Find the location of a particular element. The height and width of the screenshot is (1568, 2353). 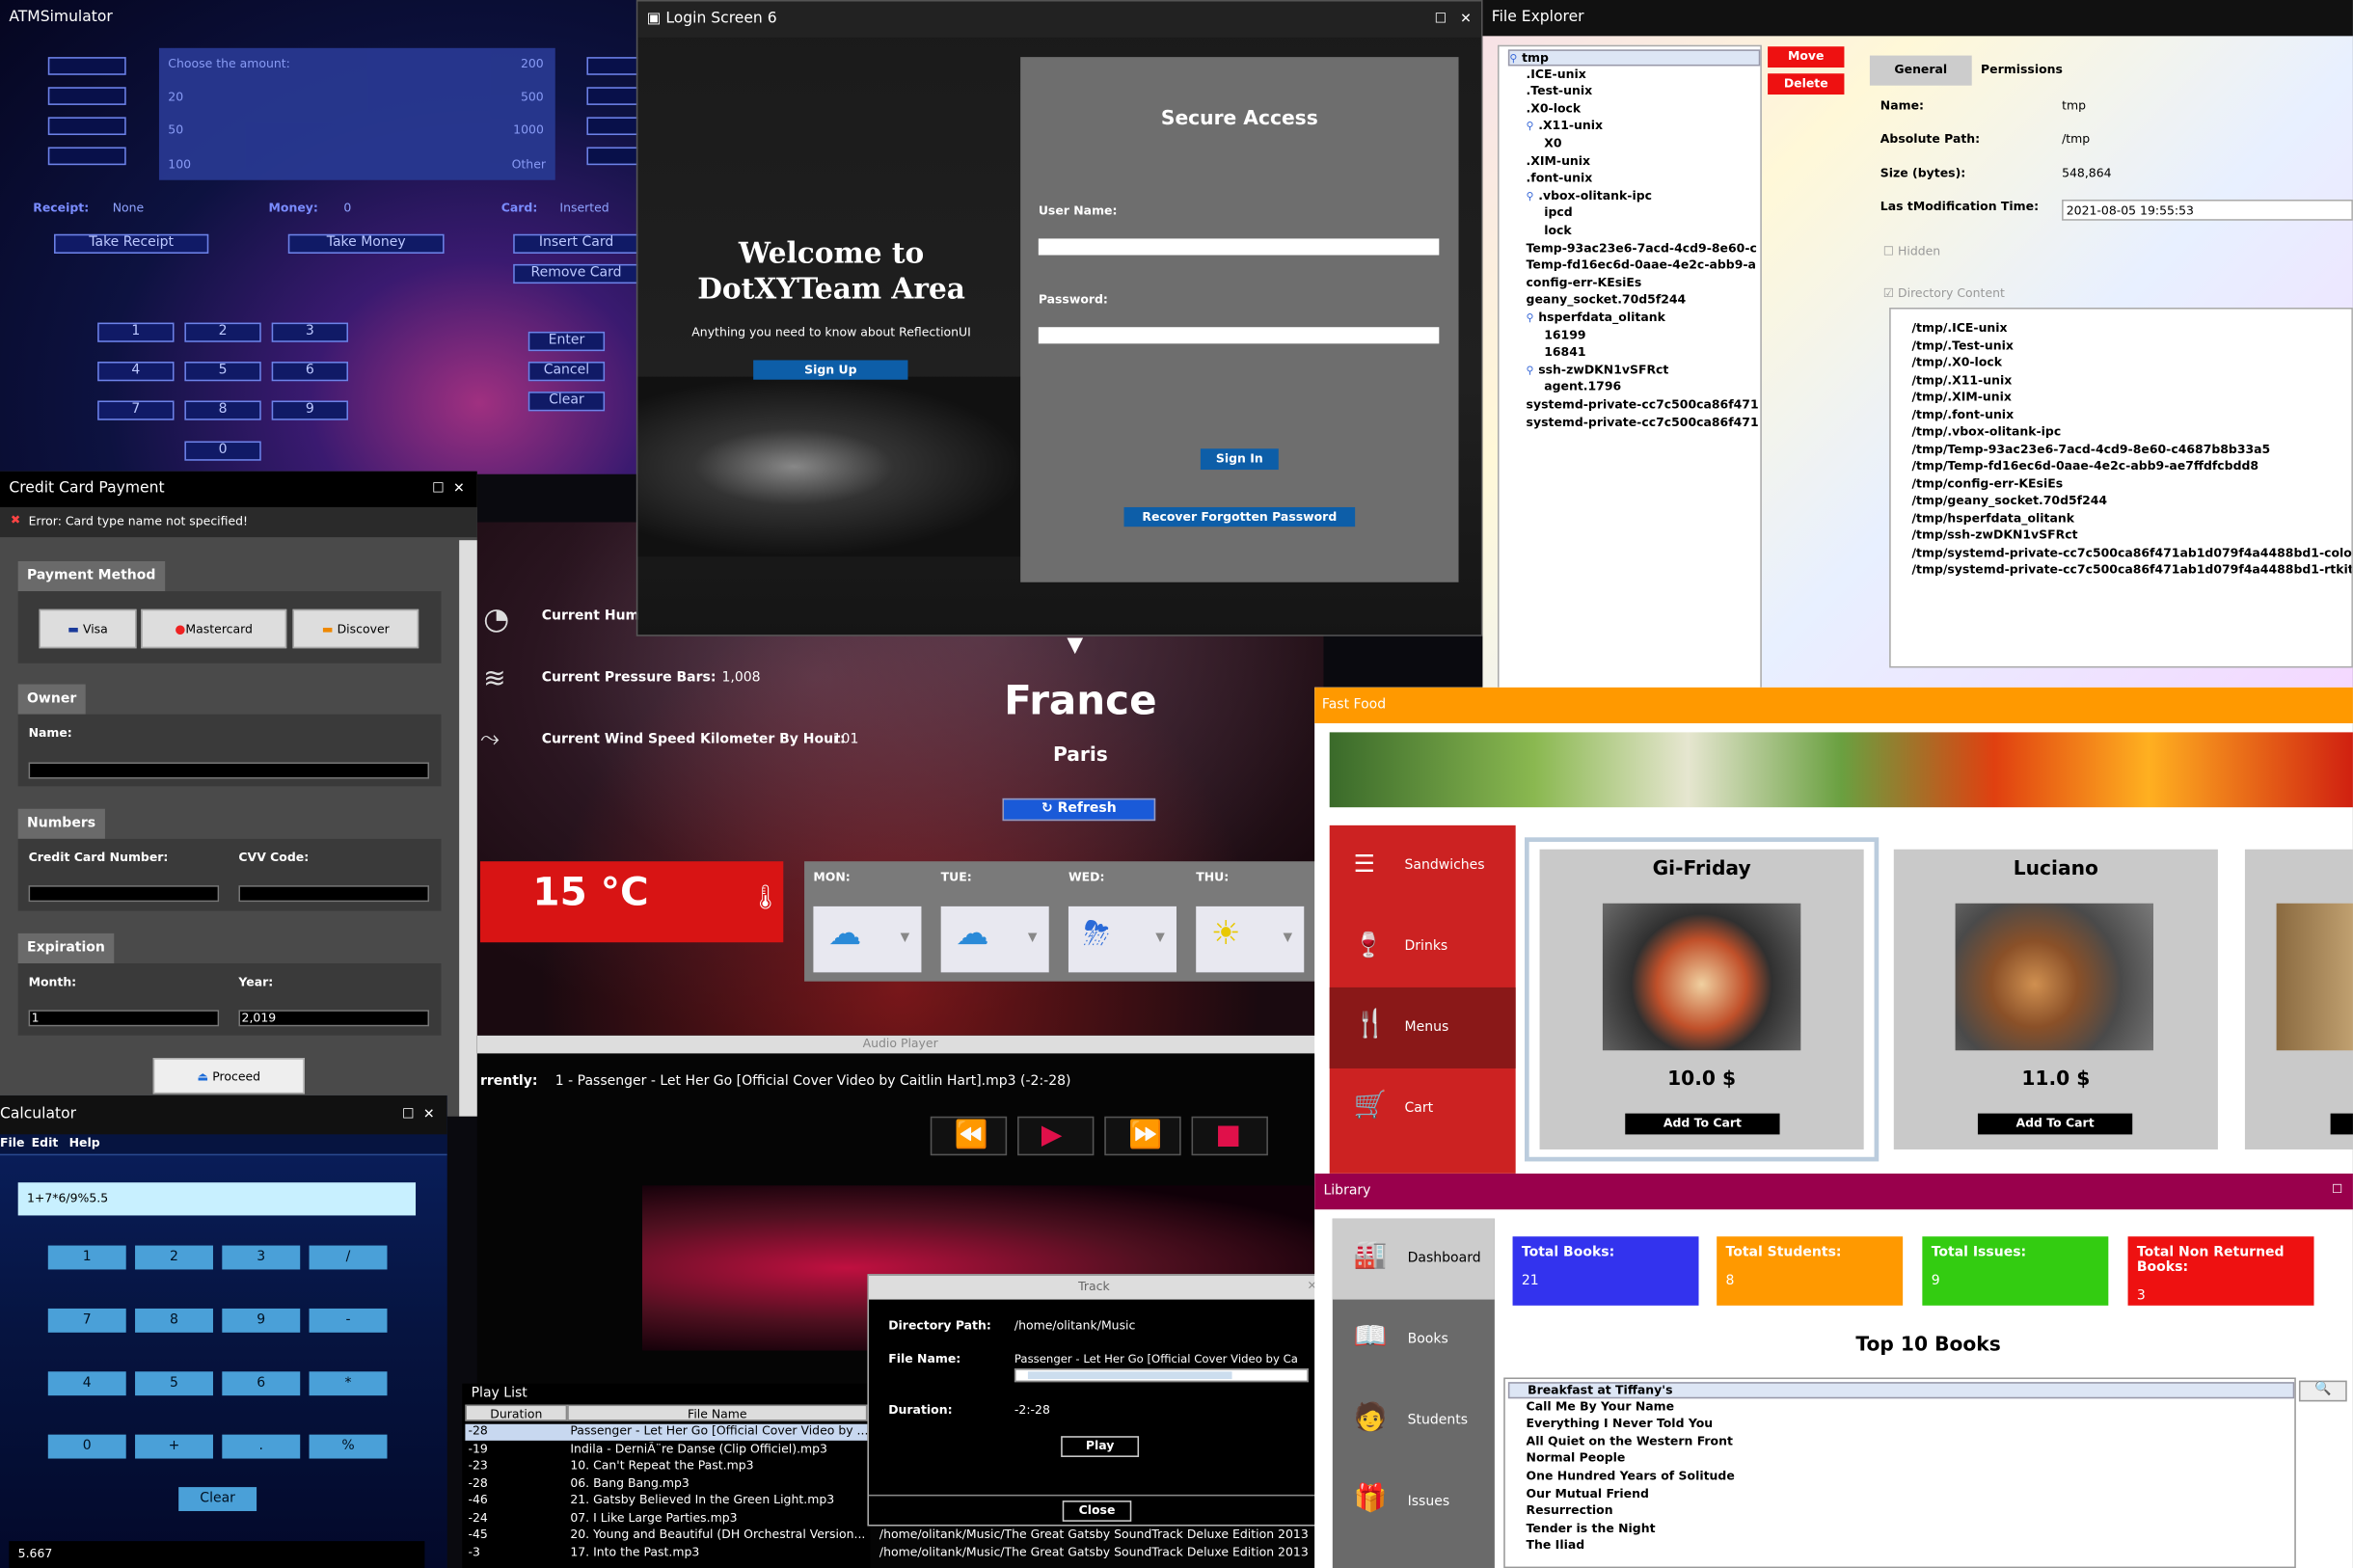

previous-button: ⏪ is located at coordinates (969, 1136).